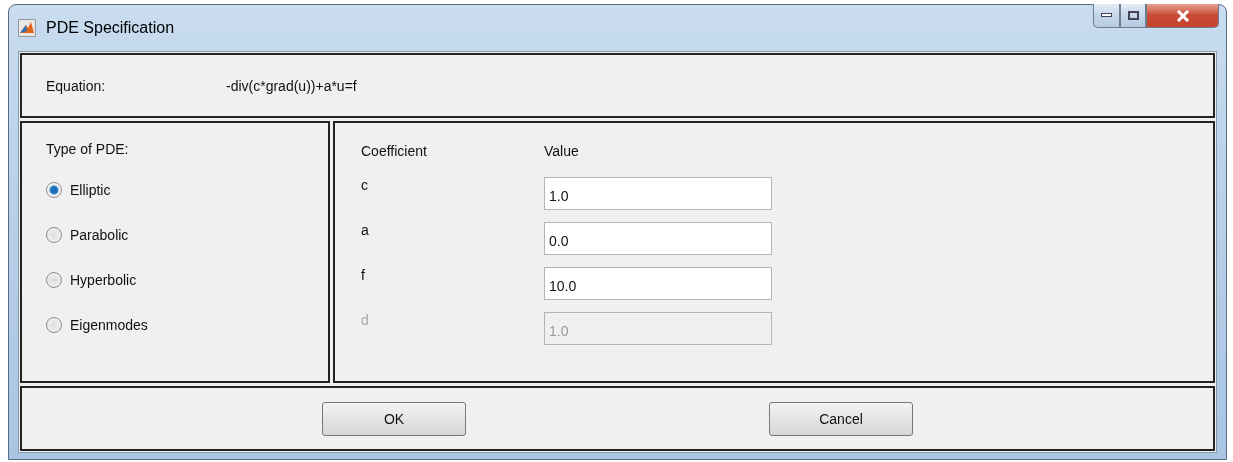  Describe the element at coordinates (841, 418) in the screenshot. I see `dialog-button: Cancel` at that location.